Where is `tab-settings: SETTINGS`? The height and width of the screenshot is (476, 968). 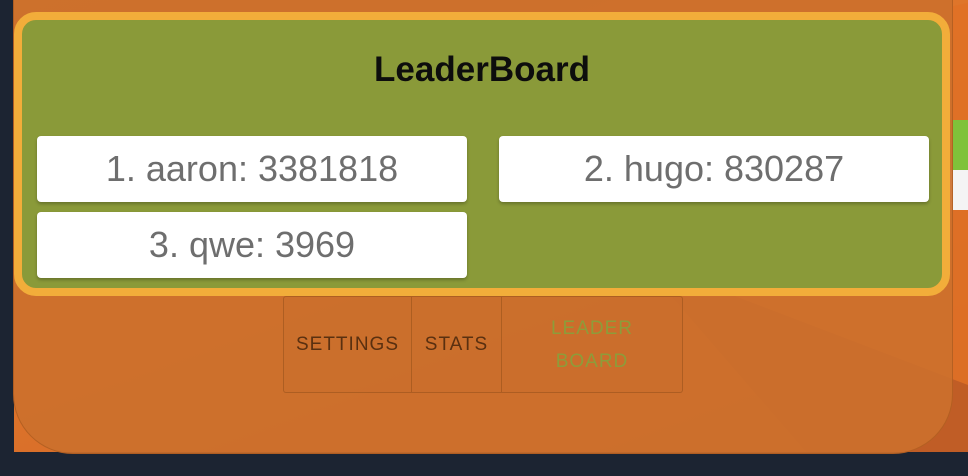
tab-settings: SETTINGS is located at coordinates (348, 344).